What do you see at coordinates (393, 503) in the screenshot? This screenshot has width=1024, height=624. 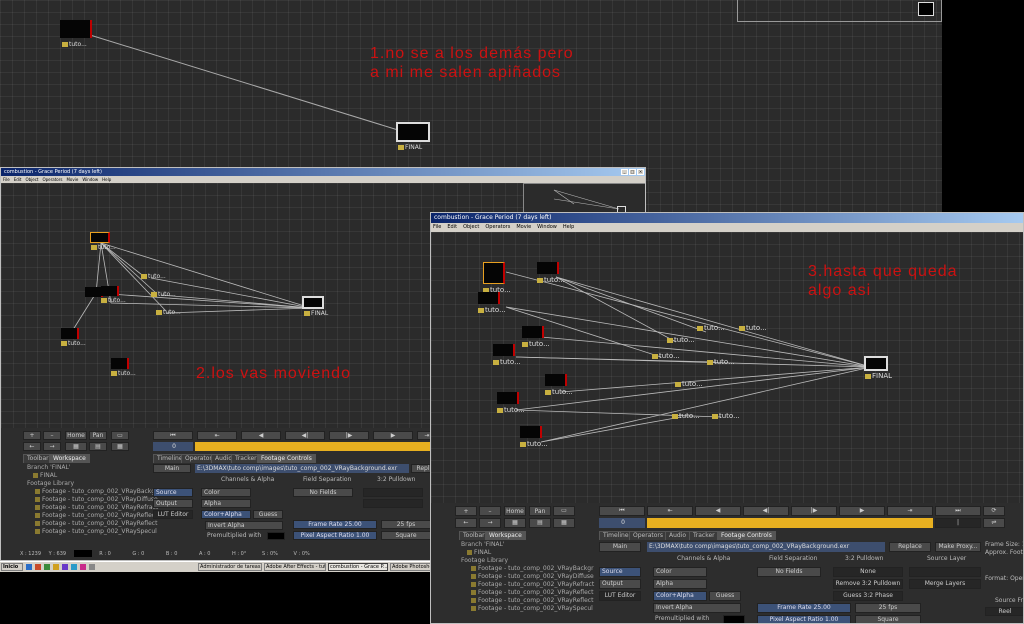 I see `pulldown-option` at bounding box center [393, 503].